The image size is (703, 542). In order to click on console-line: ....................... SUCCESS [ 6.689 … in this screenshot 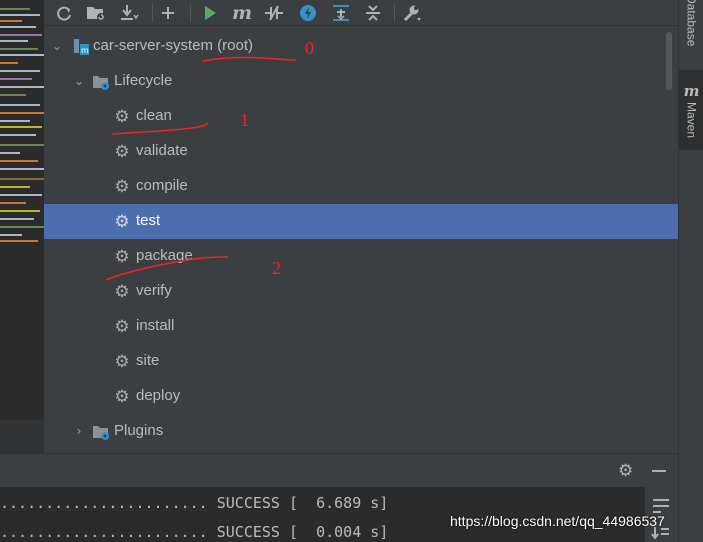, I will do `click(194, 503)`.